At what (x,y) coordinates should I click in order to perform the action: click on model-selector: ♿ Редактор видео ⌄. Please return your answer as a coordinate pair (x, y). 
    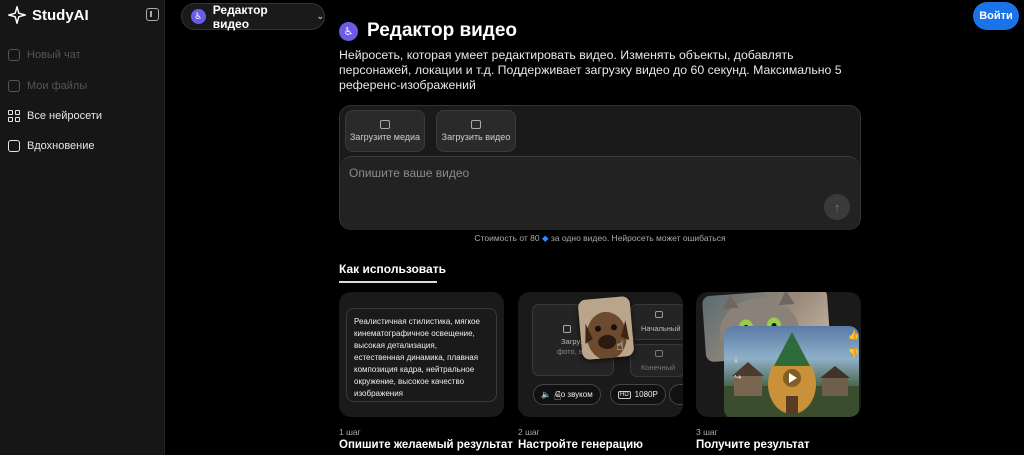
    Looking at the image, I should click on (253, 16).